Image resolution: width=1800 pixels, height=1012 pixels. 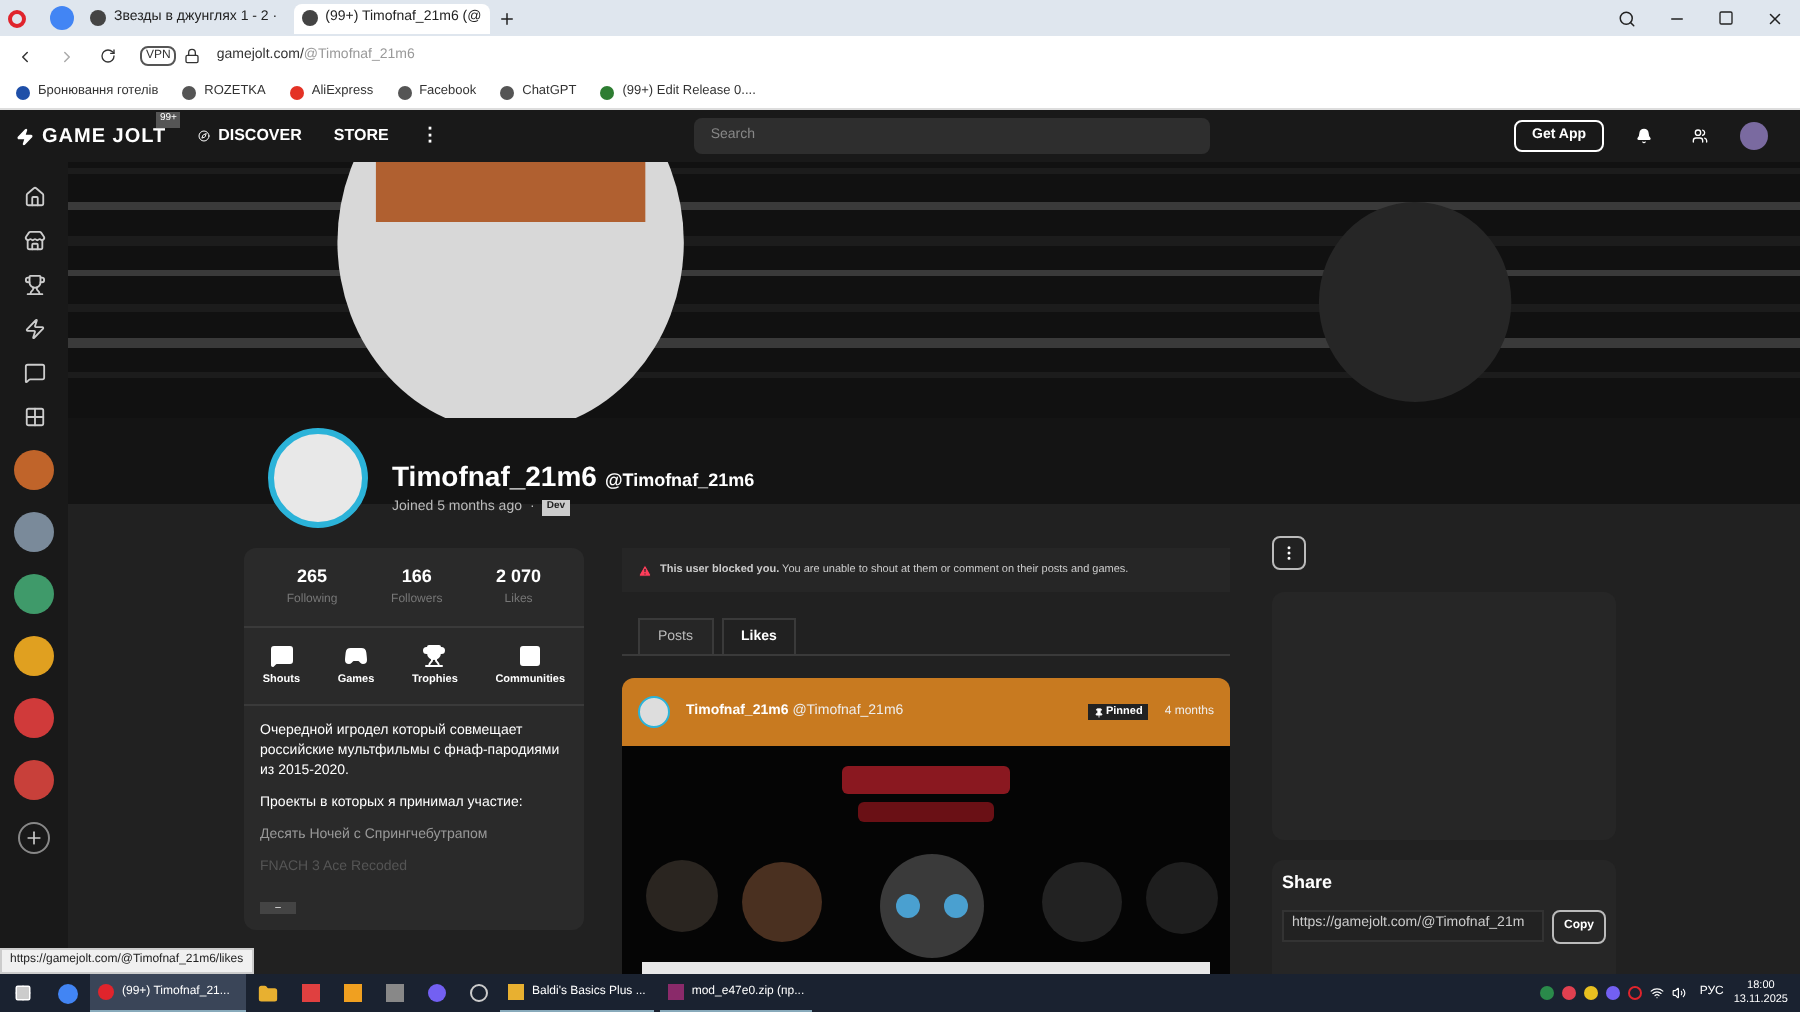 What do you see at coordinates (250, 136) in the screenshot?
I see `nav-link: DISCOVER` at bounding box center [250, 136].